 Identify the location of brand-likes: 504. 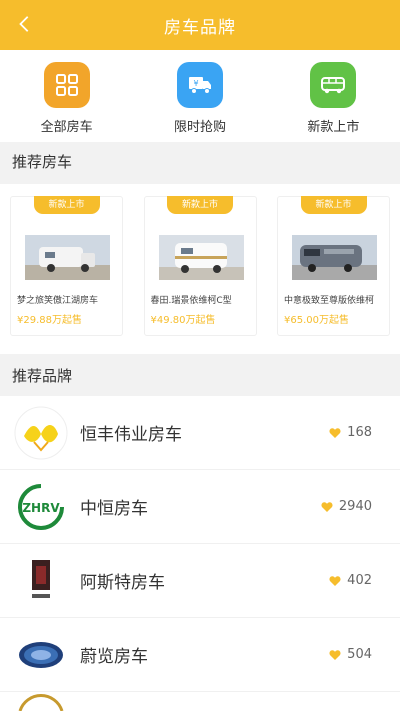
(350, 654).